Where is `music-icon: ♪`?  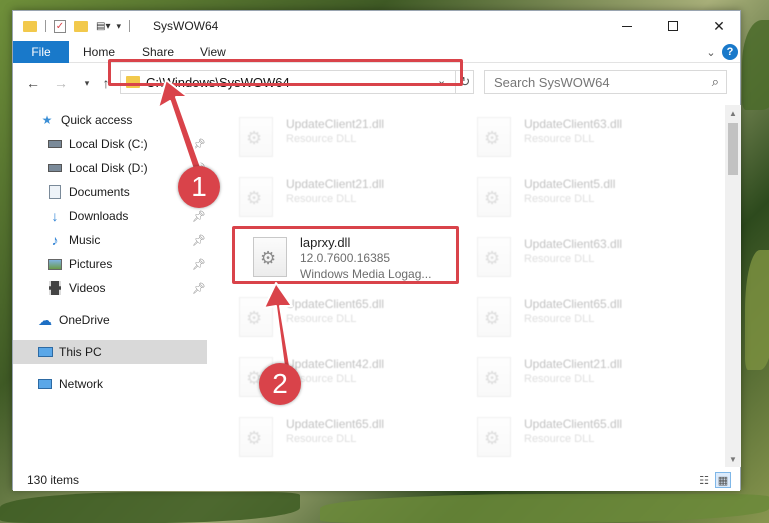
music-icon: ♪ is located at coordinates (55, 240).